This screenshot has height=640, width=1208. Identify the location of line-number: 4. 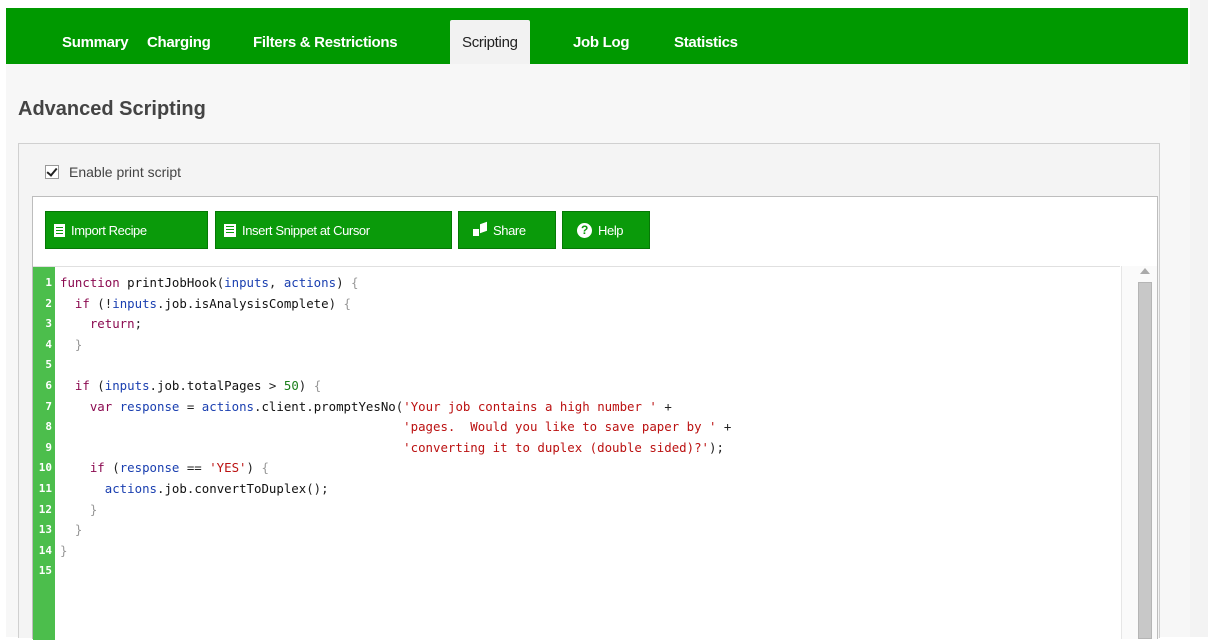
(48, 344).